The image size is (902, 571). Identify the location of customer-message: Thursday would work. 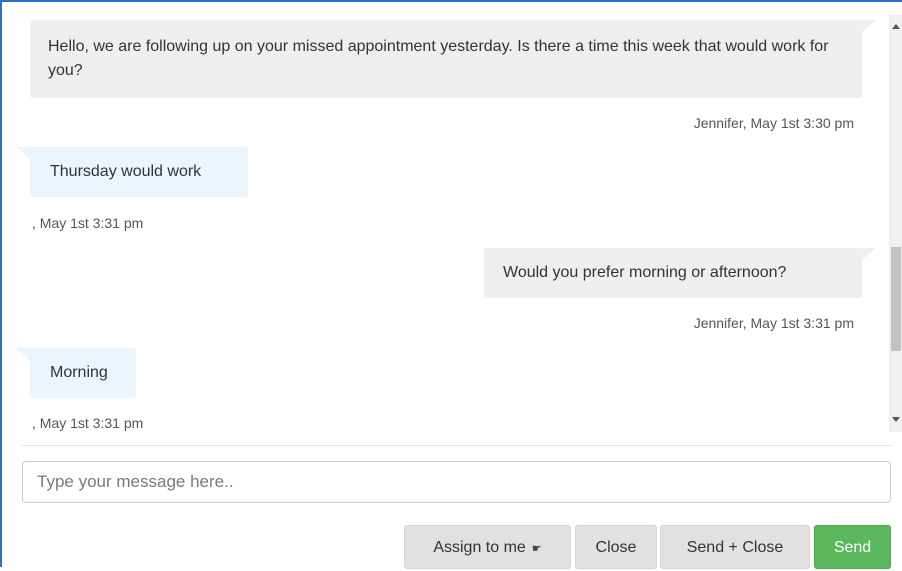
(132, 172).